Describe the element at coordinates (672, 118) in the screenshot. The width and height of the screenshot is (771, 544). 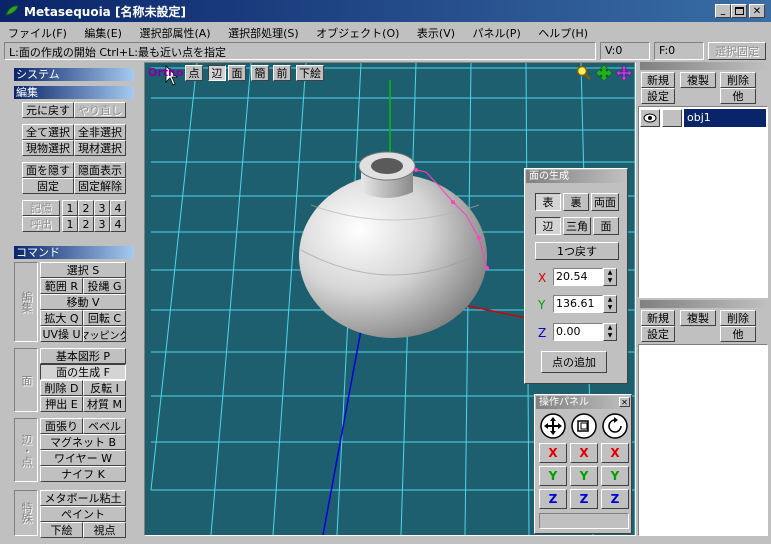
I see `lock-toggle` at that location.